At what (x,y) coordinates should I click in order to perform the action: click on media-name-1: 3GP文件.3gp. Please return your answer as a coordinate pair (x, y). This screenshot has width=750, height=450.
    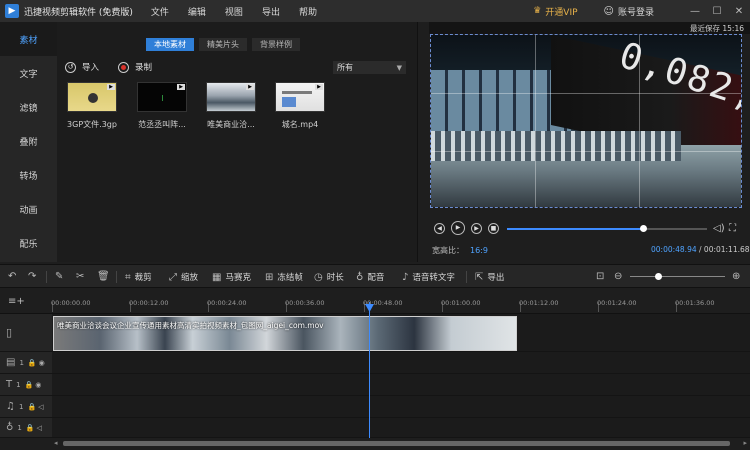
    Looking at the image, I should click on (92, 124).